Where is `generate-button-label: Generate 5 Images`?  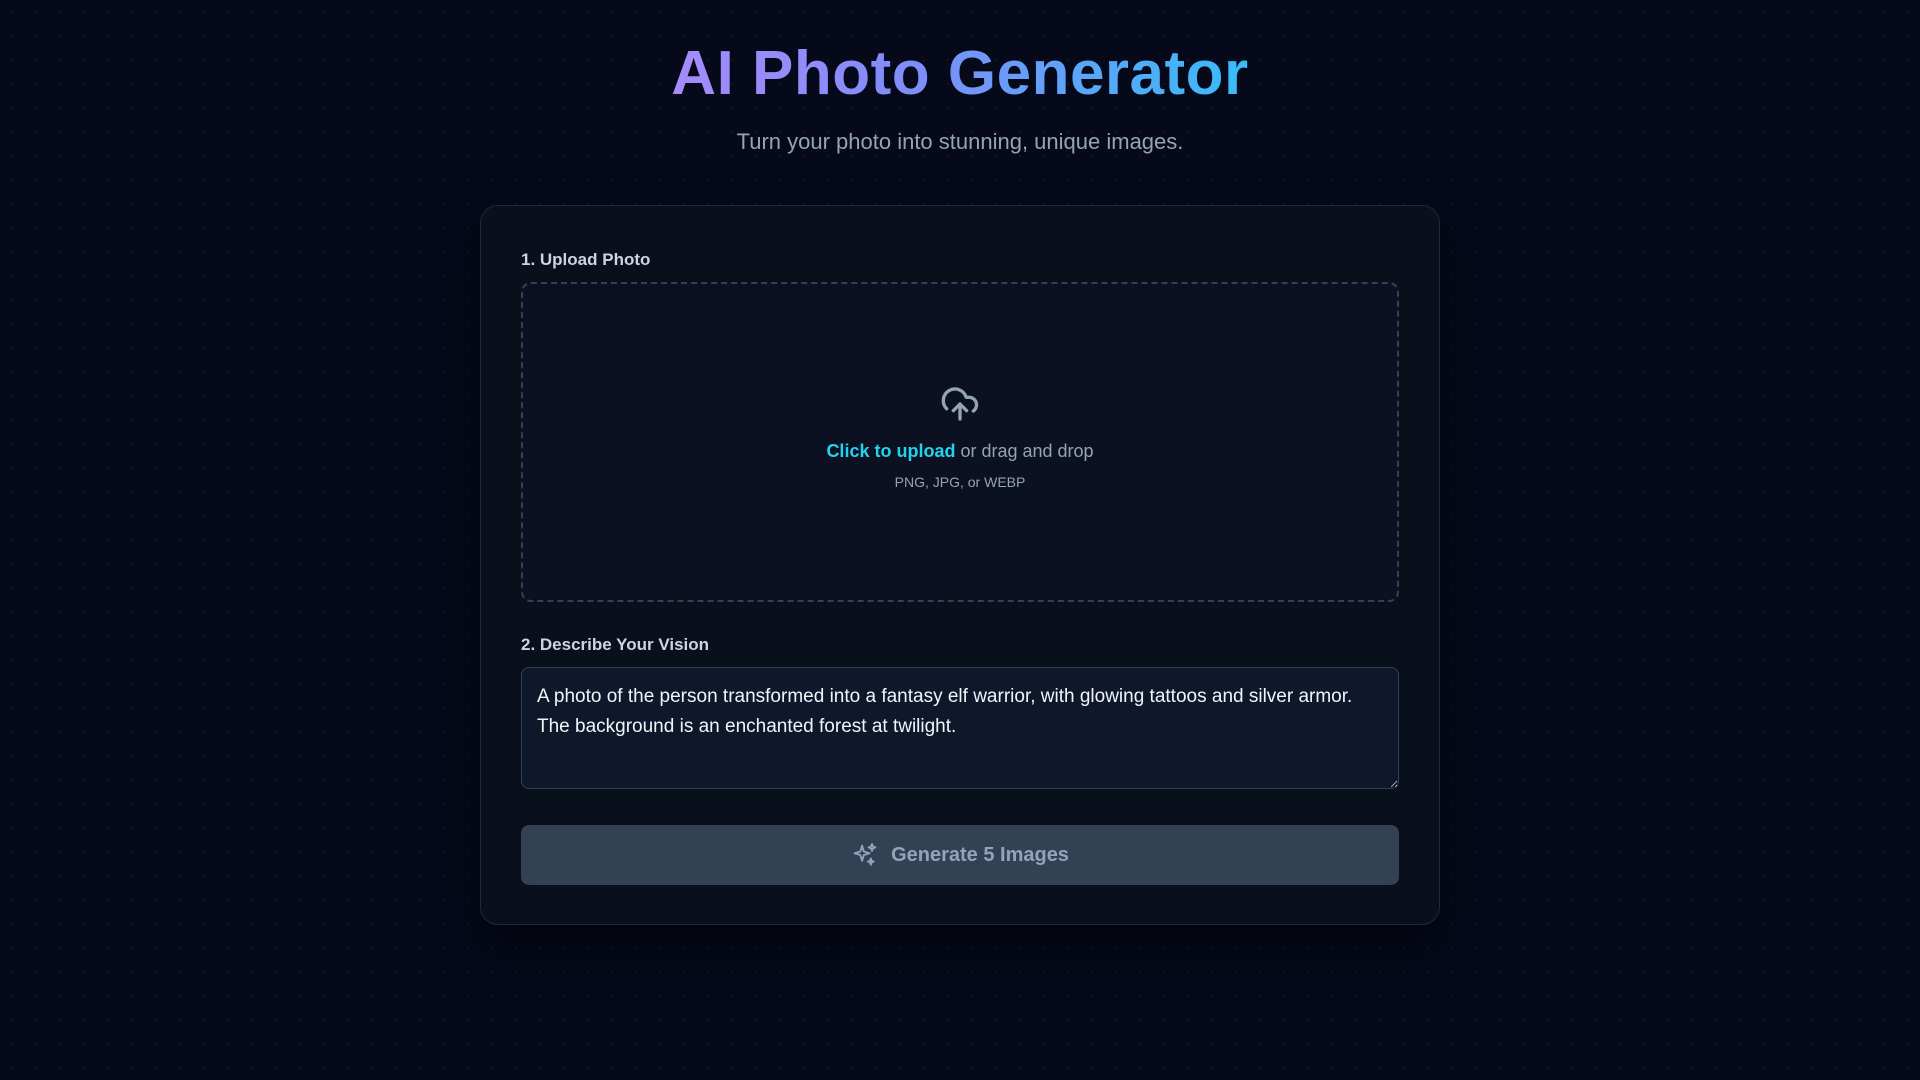
generate-button-label: Generate 5 Images is located at coordinates (980, 854).